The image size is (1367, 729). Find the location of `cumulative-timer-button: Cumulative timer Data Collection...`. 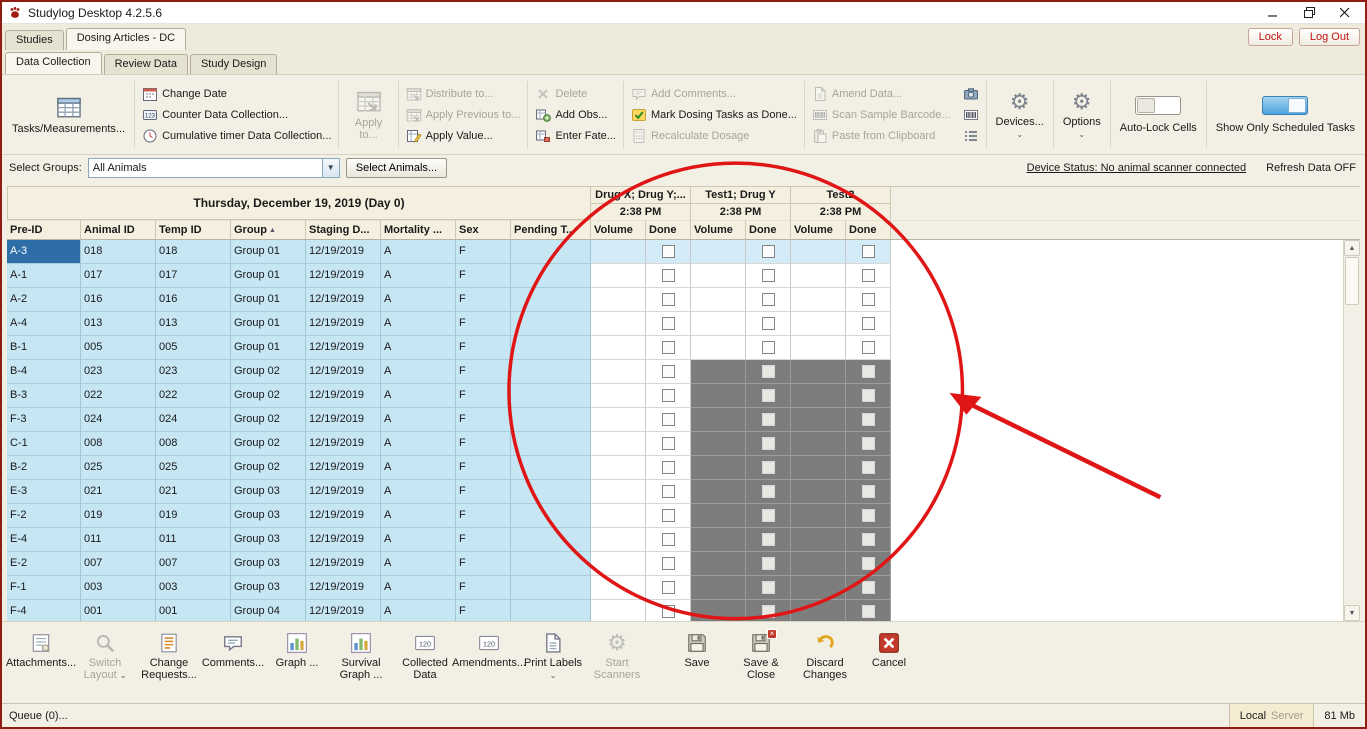

cumulative-timer-button: Cumulative timer Data Collection... is located at coordinates (236, 136).